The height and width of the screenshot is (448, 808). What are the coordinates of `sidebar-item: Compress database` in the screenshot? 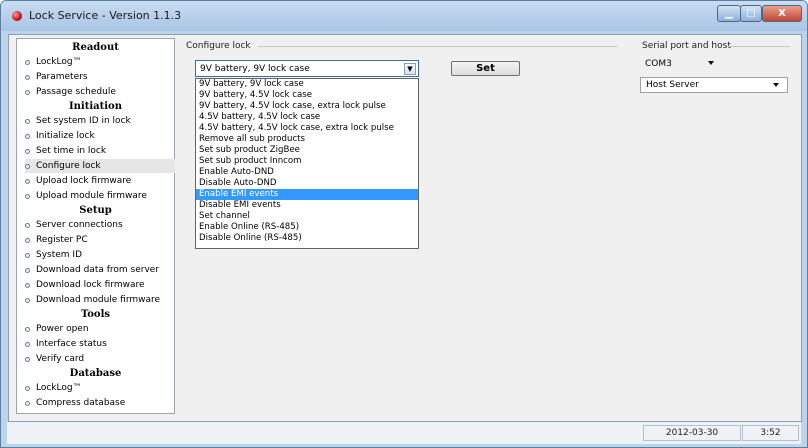 It's located at (100, 403).